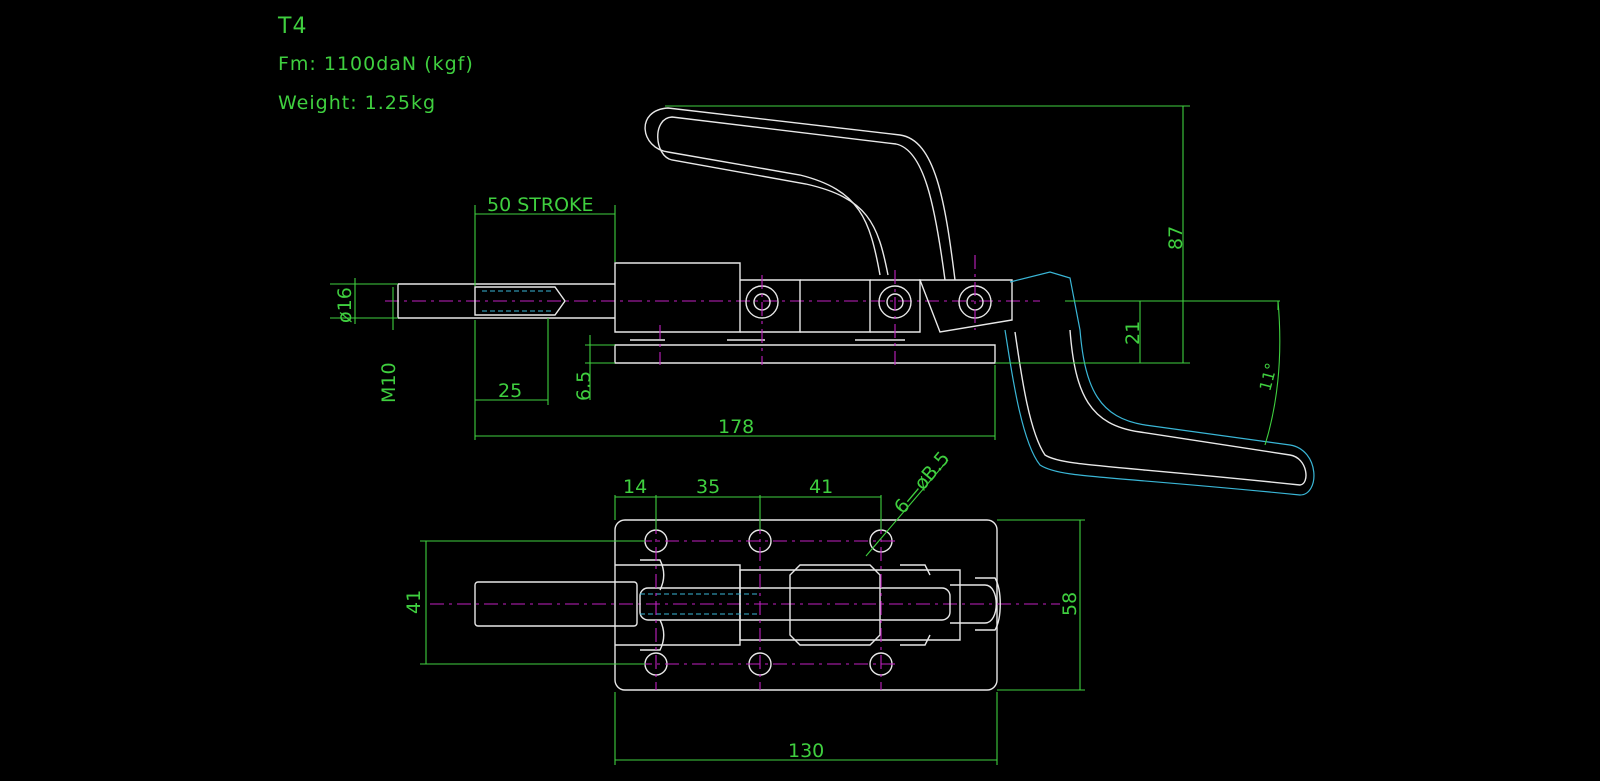 The width and height of the screenshot is (1600, 781). I want to click on handle-lower-inner, so click(1160, 407).